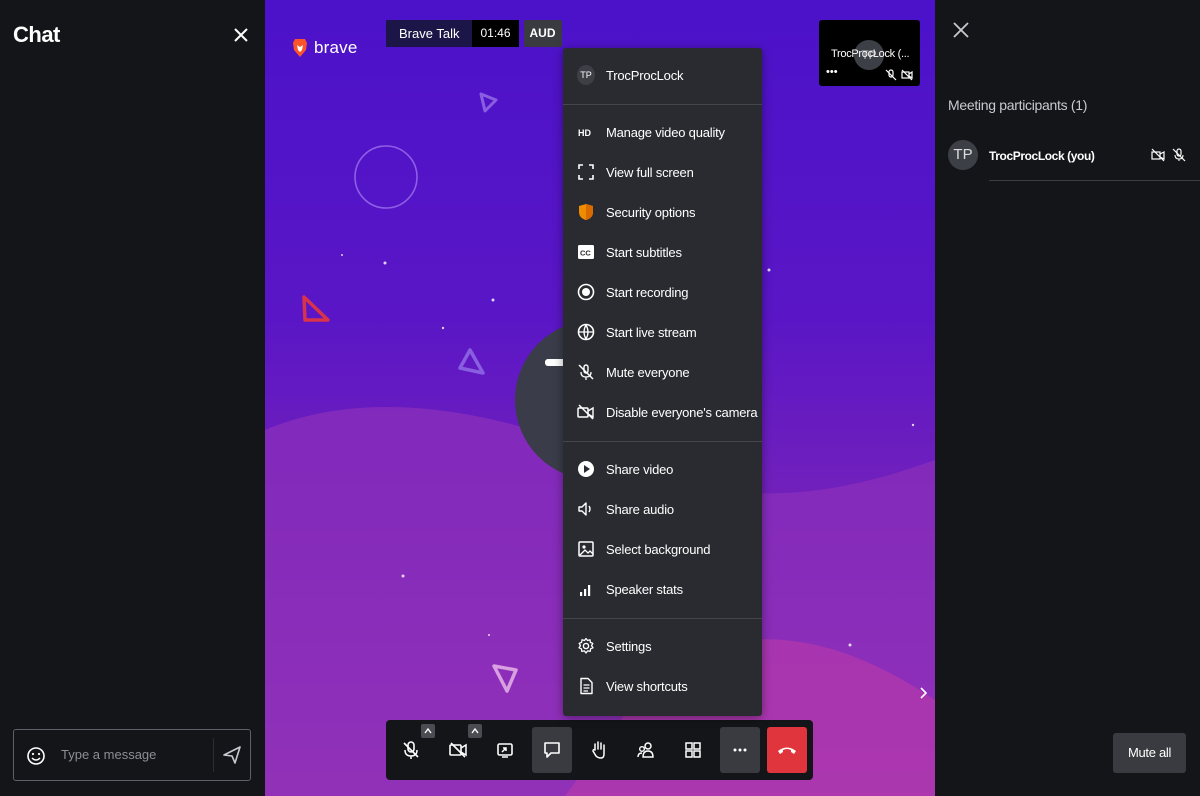 This screenshot has width=1200, height=796. I want to click on chevron-up-icon, so click(475, 730).